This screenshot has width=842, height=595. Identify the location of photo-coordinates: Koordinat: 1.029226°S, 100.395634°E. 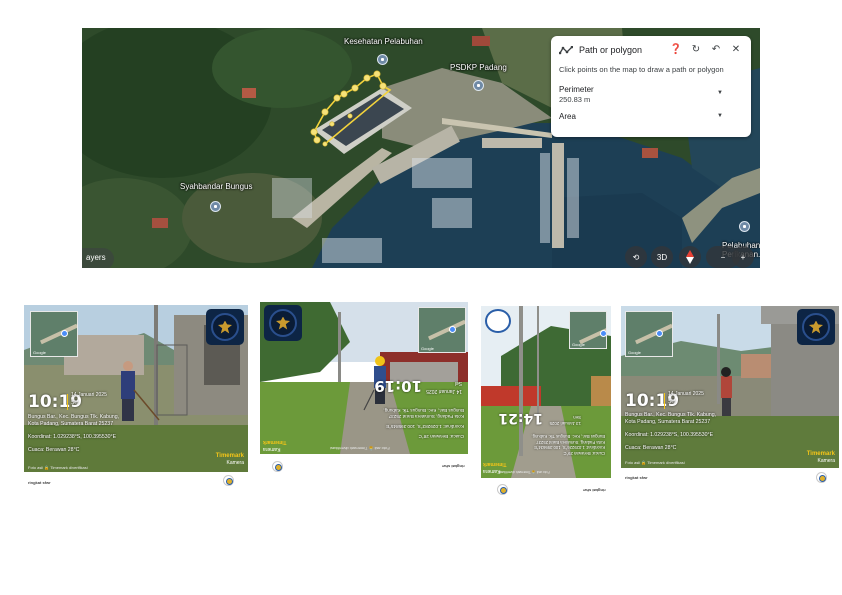
(569, 448).